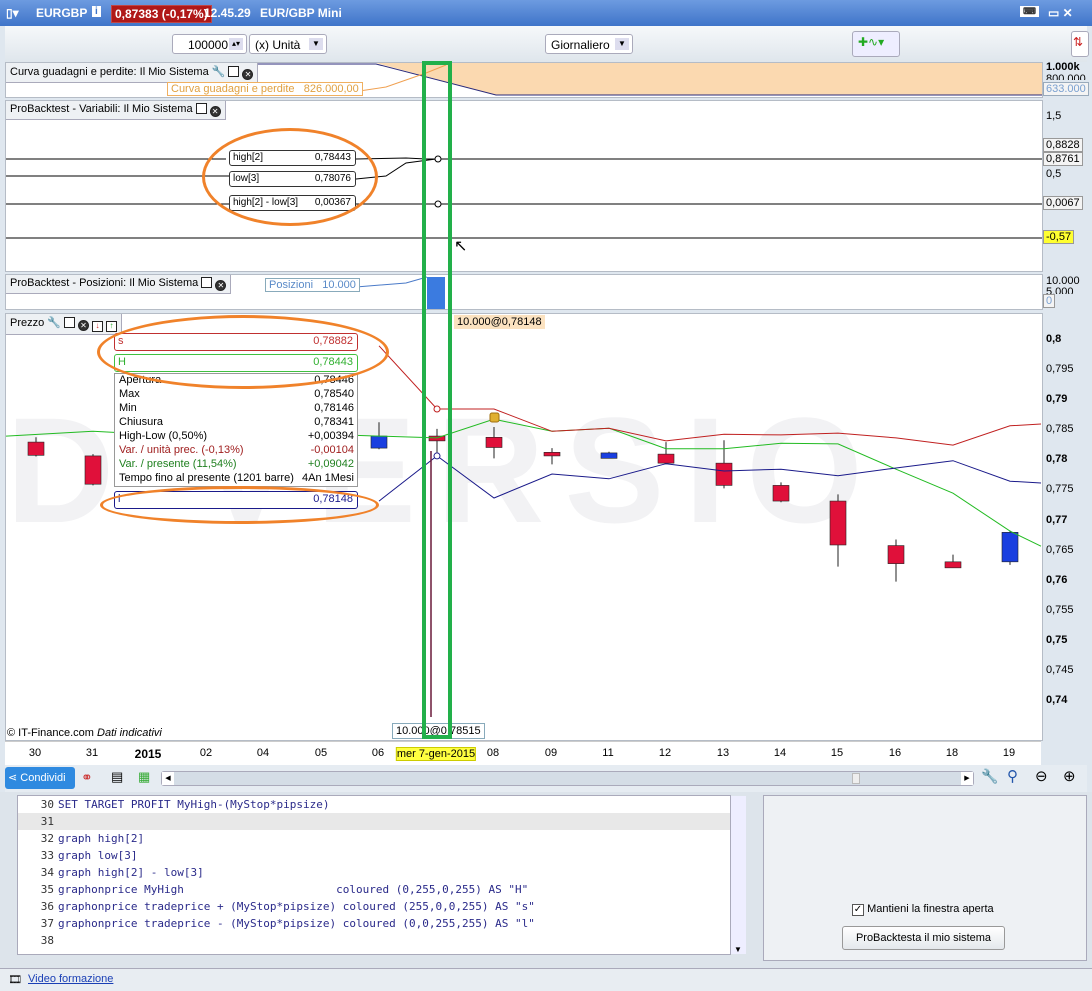 This screenshot has width=1092, height=991. I want to click on window-buttons: ▭ ✕, so click(1060, 13).